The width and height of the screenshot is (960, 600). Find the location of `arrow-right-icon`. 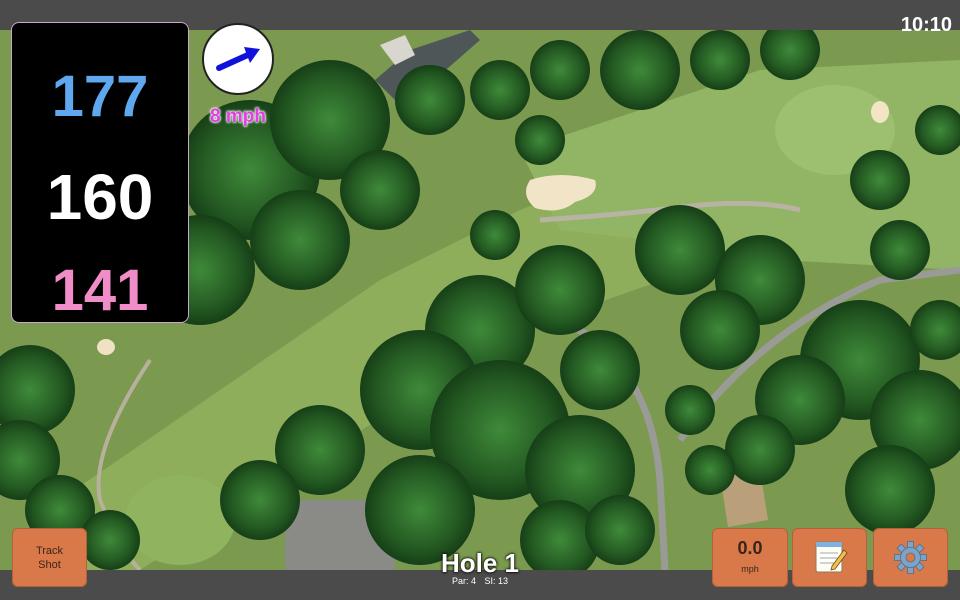

arrow-right-icon is located at coordinates (238, 59).